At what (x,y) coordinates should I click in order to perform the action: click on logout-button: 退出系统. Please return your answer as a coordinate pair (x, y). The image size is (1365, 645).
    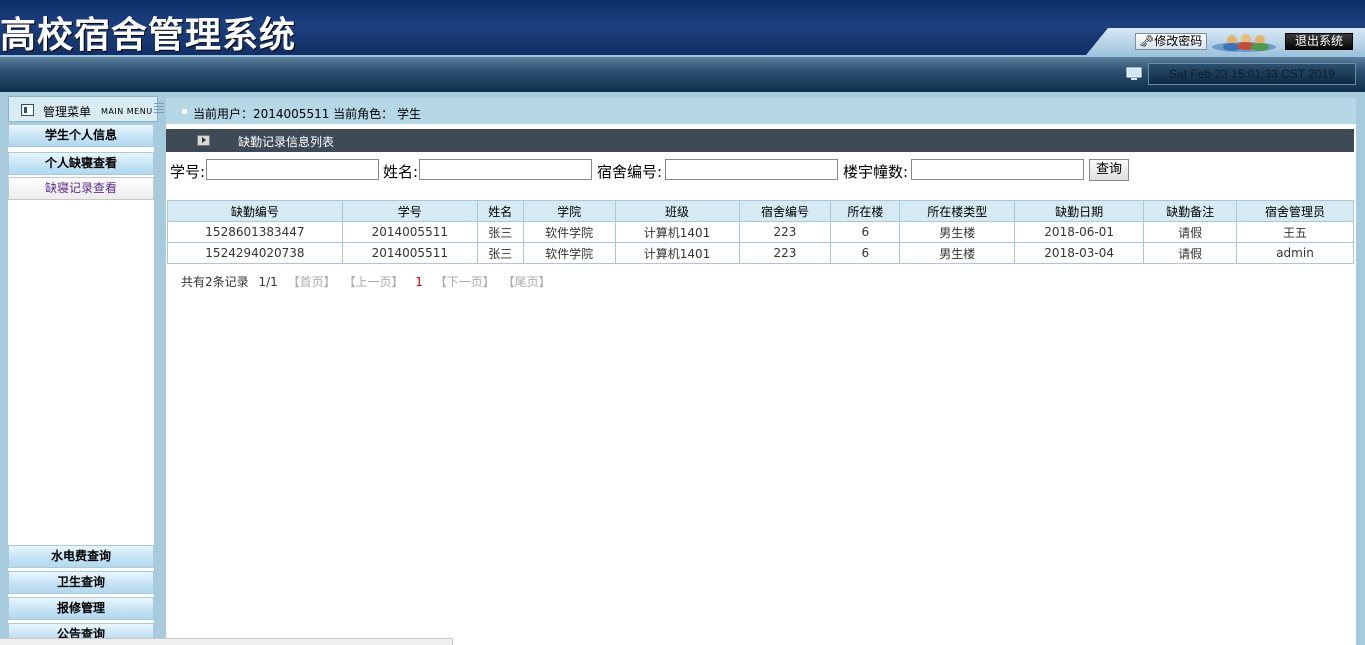
    Looking at the image, I should click on (1319, 41).